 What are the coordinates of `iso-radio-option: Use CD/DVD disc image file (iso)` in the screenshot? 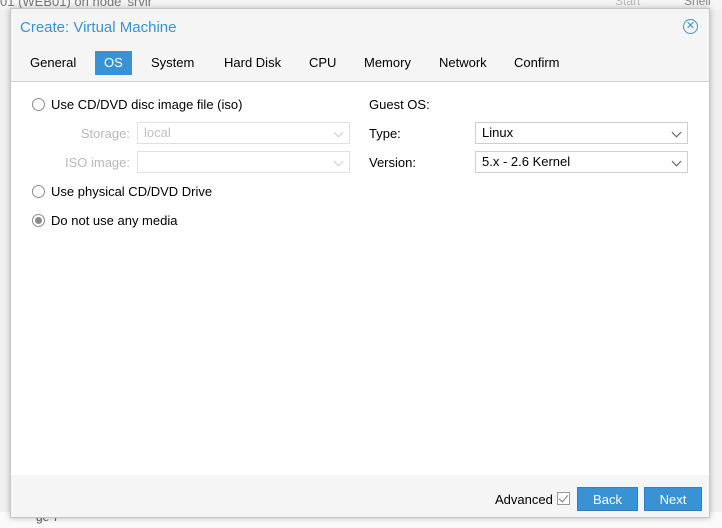 It's located at (137, 104).